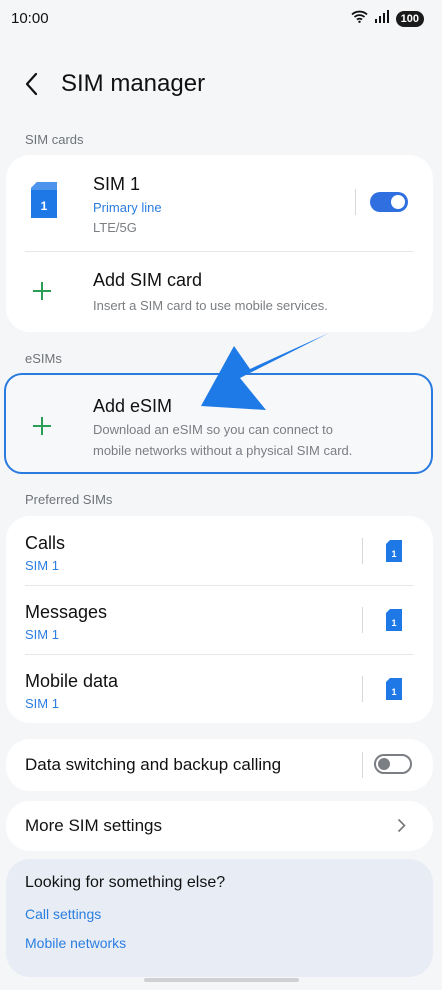 Image resolution: width=442 pixels, height=990 pixels. I want to click on status-icons: 100, so click(387, 19).